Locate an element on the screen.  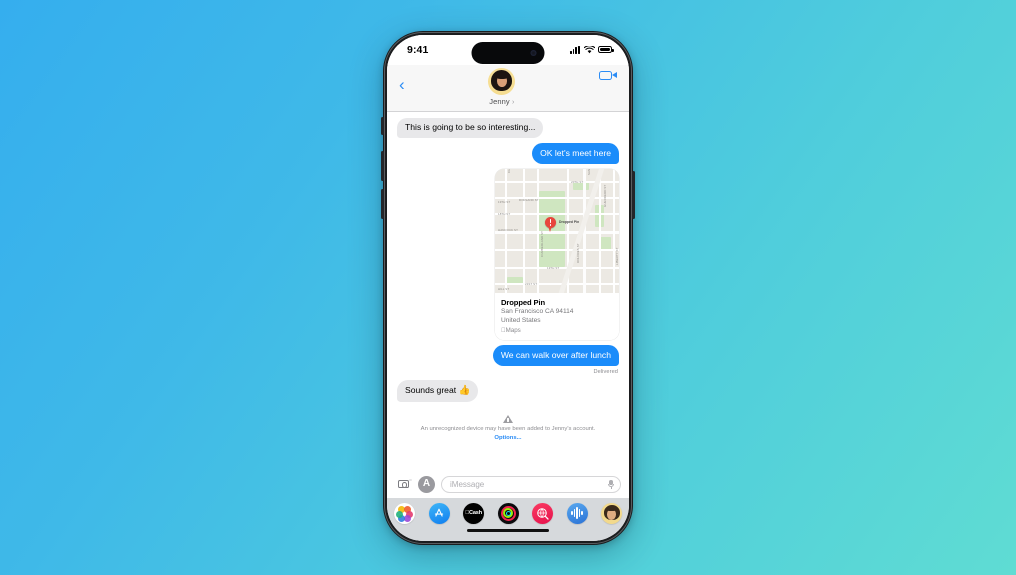
contact-name: Jenny › is located at coordinates (501, 101).